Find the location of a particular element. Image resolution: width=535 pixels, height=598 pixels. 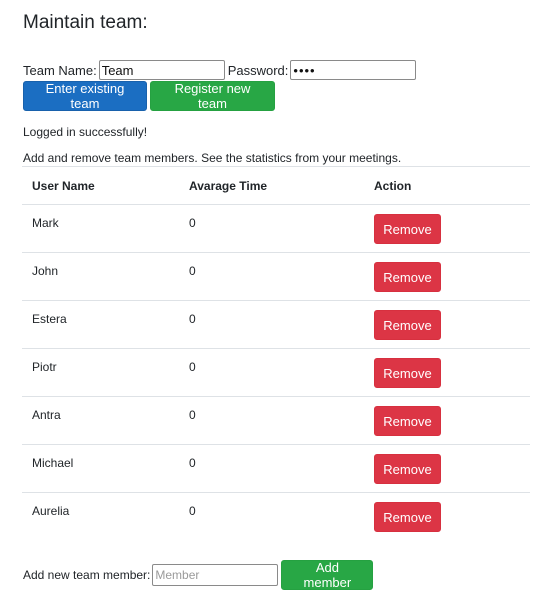

table-row: Michael 0 Remove is located at coordinates (276, 468).